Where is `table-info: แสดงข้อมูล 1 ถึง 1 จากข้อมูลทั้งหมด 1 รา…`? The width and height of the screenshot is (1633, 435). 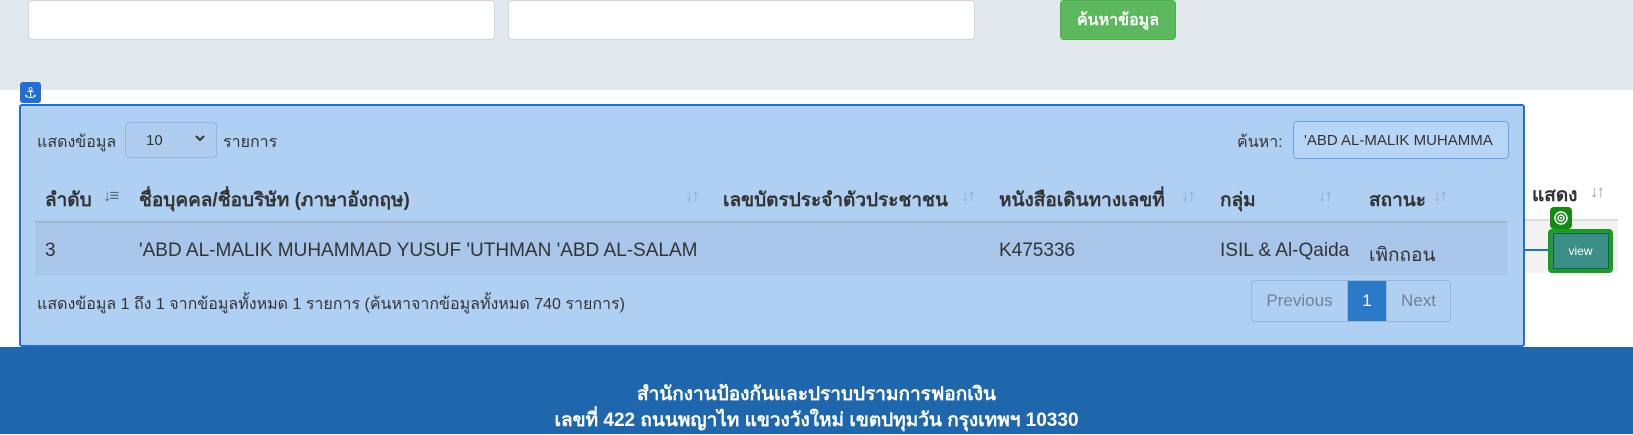
table-info: แสดงข้อมูล 1 ถึง 1 จากข้อมูลทั้งหมด 1 รา… is located at coordinates (331, 304).